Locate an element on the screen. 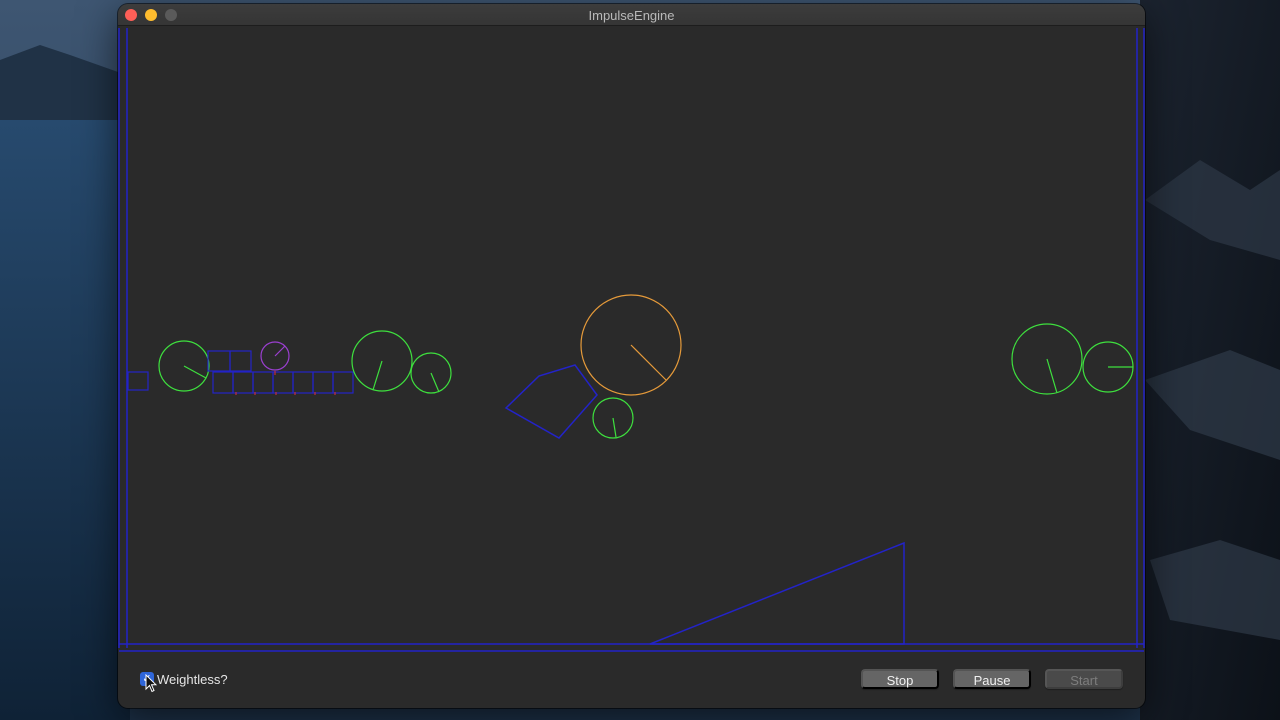  weightless-label: Weightless? is located at coordinates (192, 679).